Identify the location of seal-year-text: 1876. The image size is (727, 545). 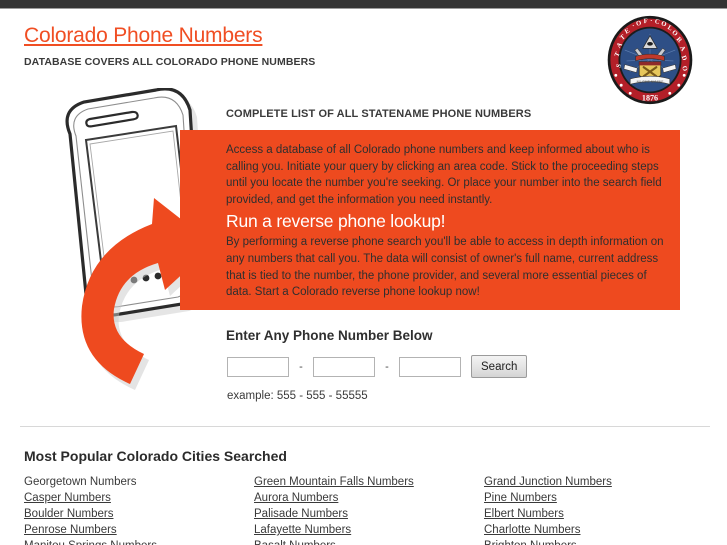
(650, 98).